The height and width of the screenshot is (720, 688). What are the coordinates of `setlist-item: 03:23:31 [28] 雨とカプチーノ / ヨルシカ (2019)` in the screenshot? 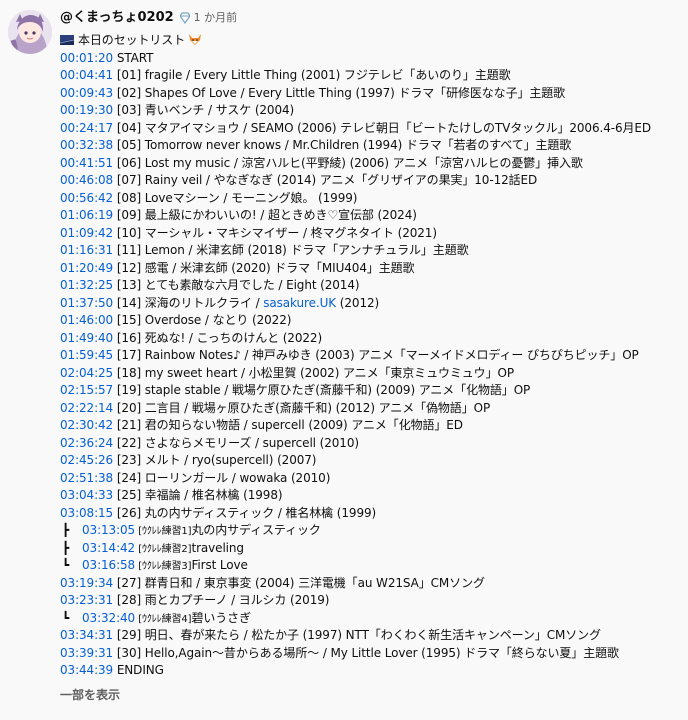 It's located at (371, 601).